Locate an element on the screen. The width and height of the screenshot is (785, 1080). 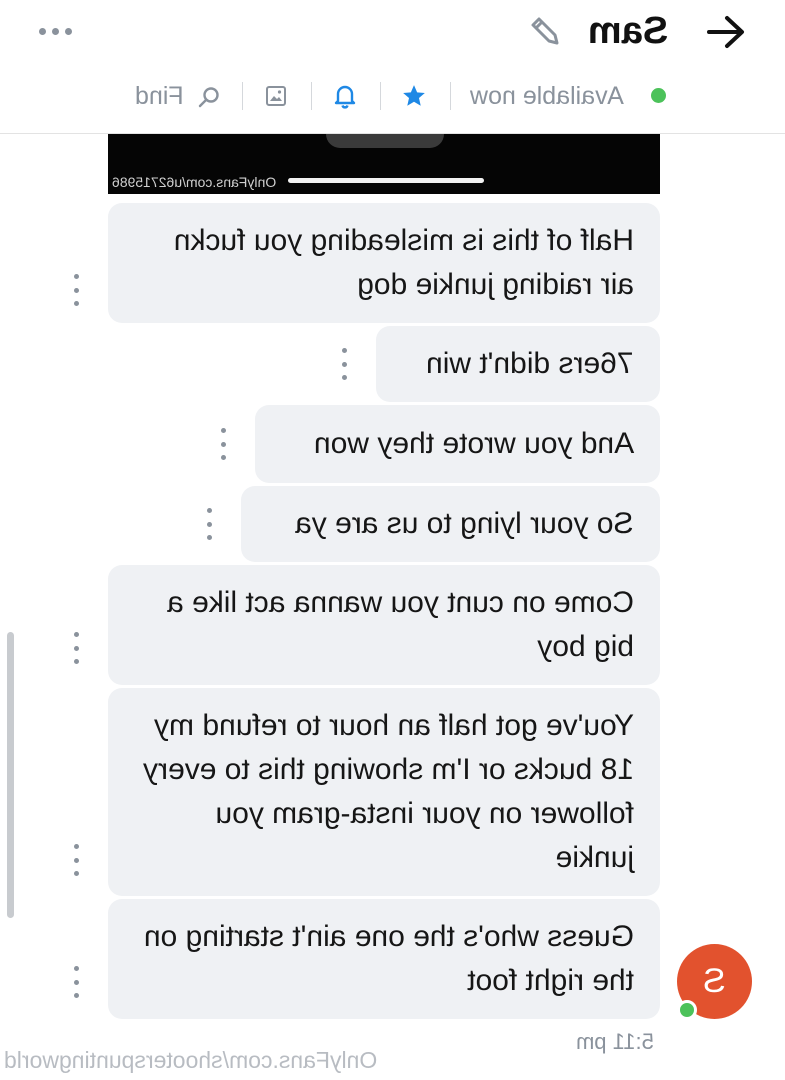
page-watermark: OnlyFans.com/shooterspuntingworld is located at coordinates (191, 1060).